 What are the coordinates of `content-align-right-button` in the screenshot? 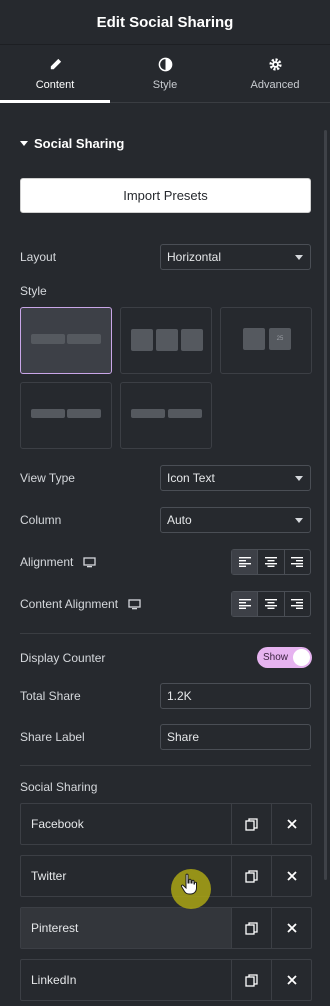 It's located at (297, 604).